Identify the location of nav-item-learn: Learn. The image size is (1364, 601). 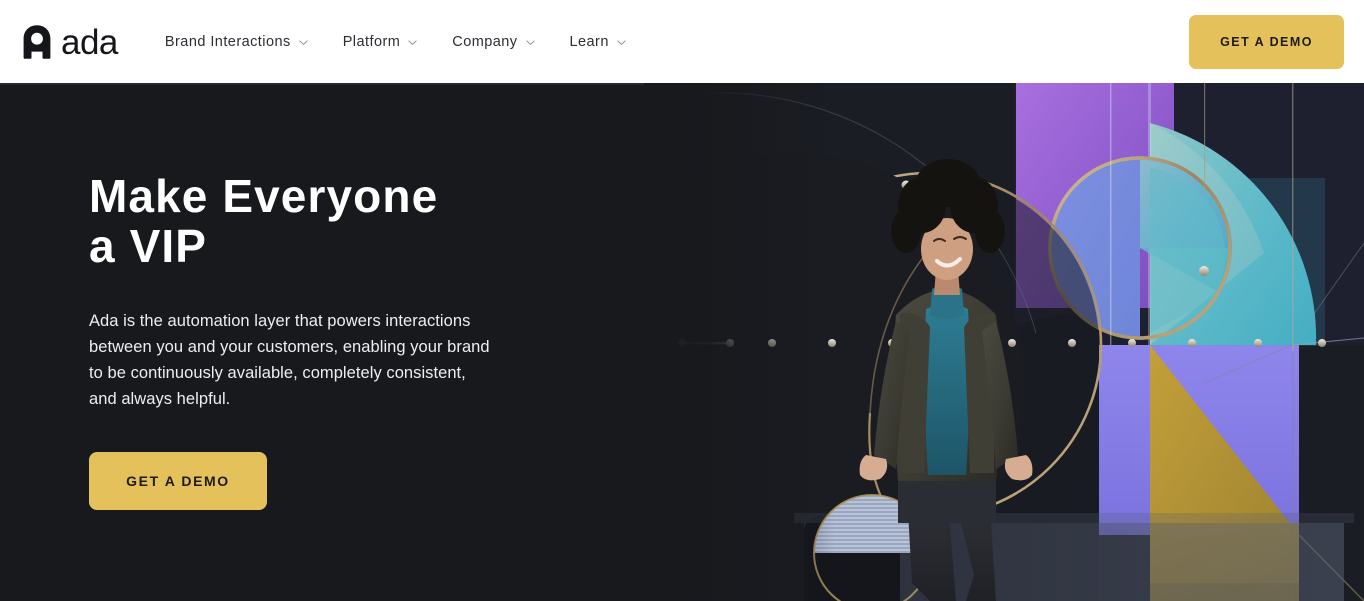
(598, 42).